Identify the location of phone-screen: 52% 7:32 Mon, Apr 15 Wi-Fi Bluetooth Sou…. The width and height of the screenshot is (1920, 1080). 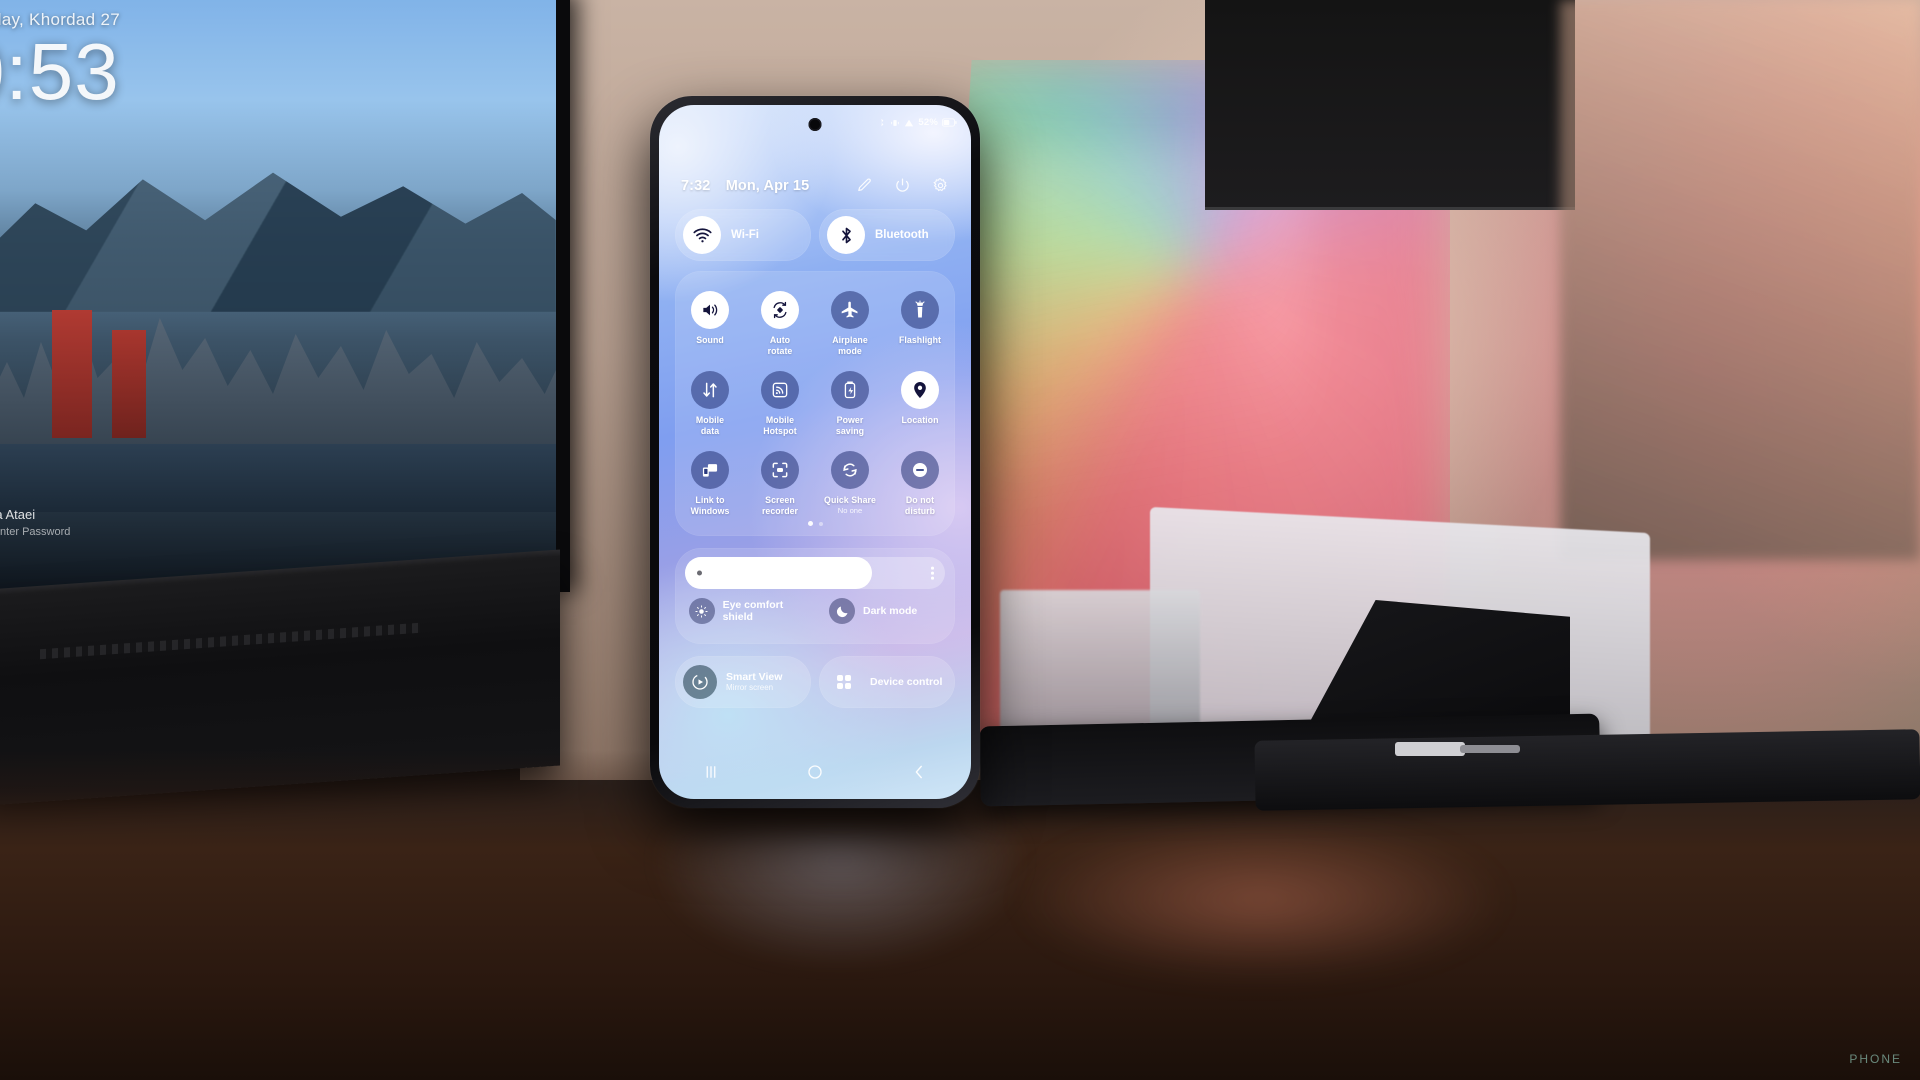
(815, 452).